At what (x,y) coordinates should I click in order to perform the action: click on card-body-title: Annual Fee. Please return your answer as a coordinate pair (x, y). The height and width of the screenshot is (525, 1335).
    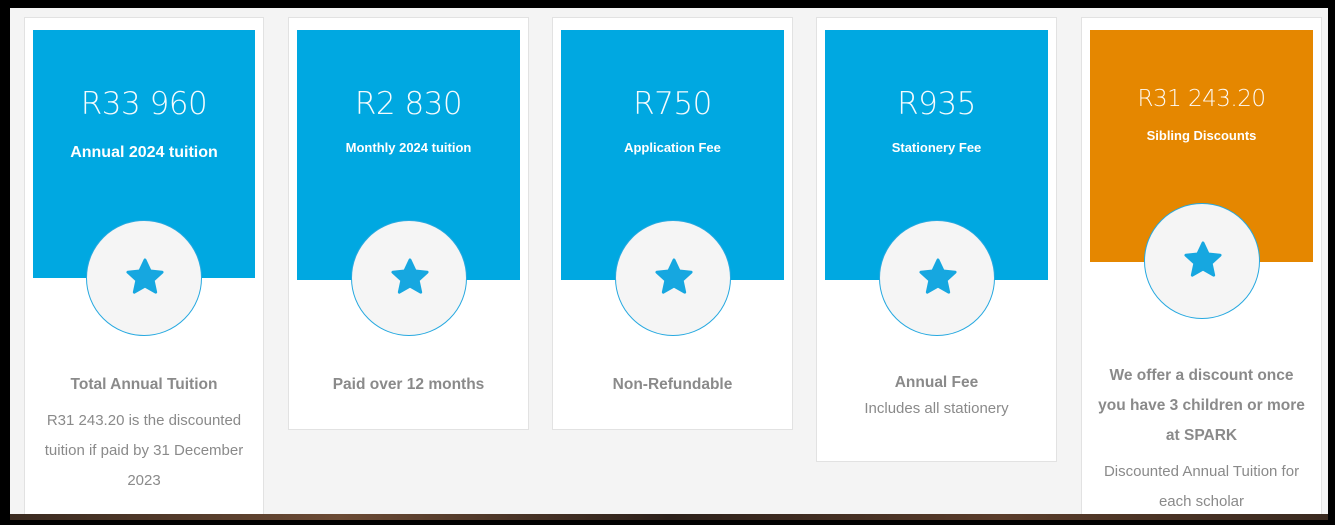
    Looking at the image, I should click on (936, 382).